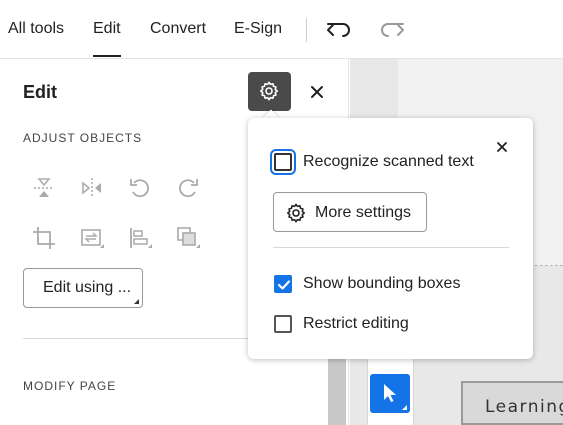 This screenshot has height=425, width=563. I want to click on arrange-objects-icon, so click(188, 238).